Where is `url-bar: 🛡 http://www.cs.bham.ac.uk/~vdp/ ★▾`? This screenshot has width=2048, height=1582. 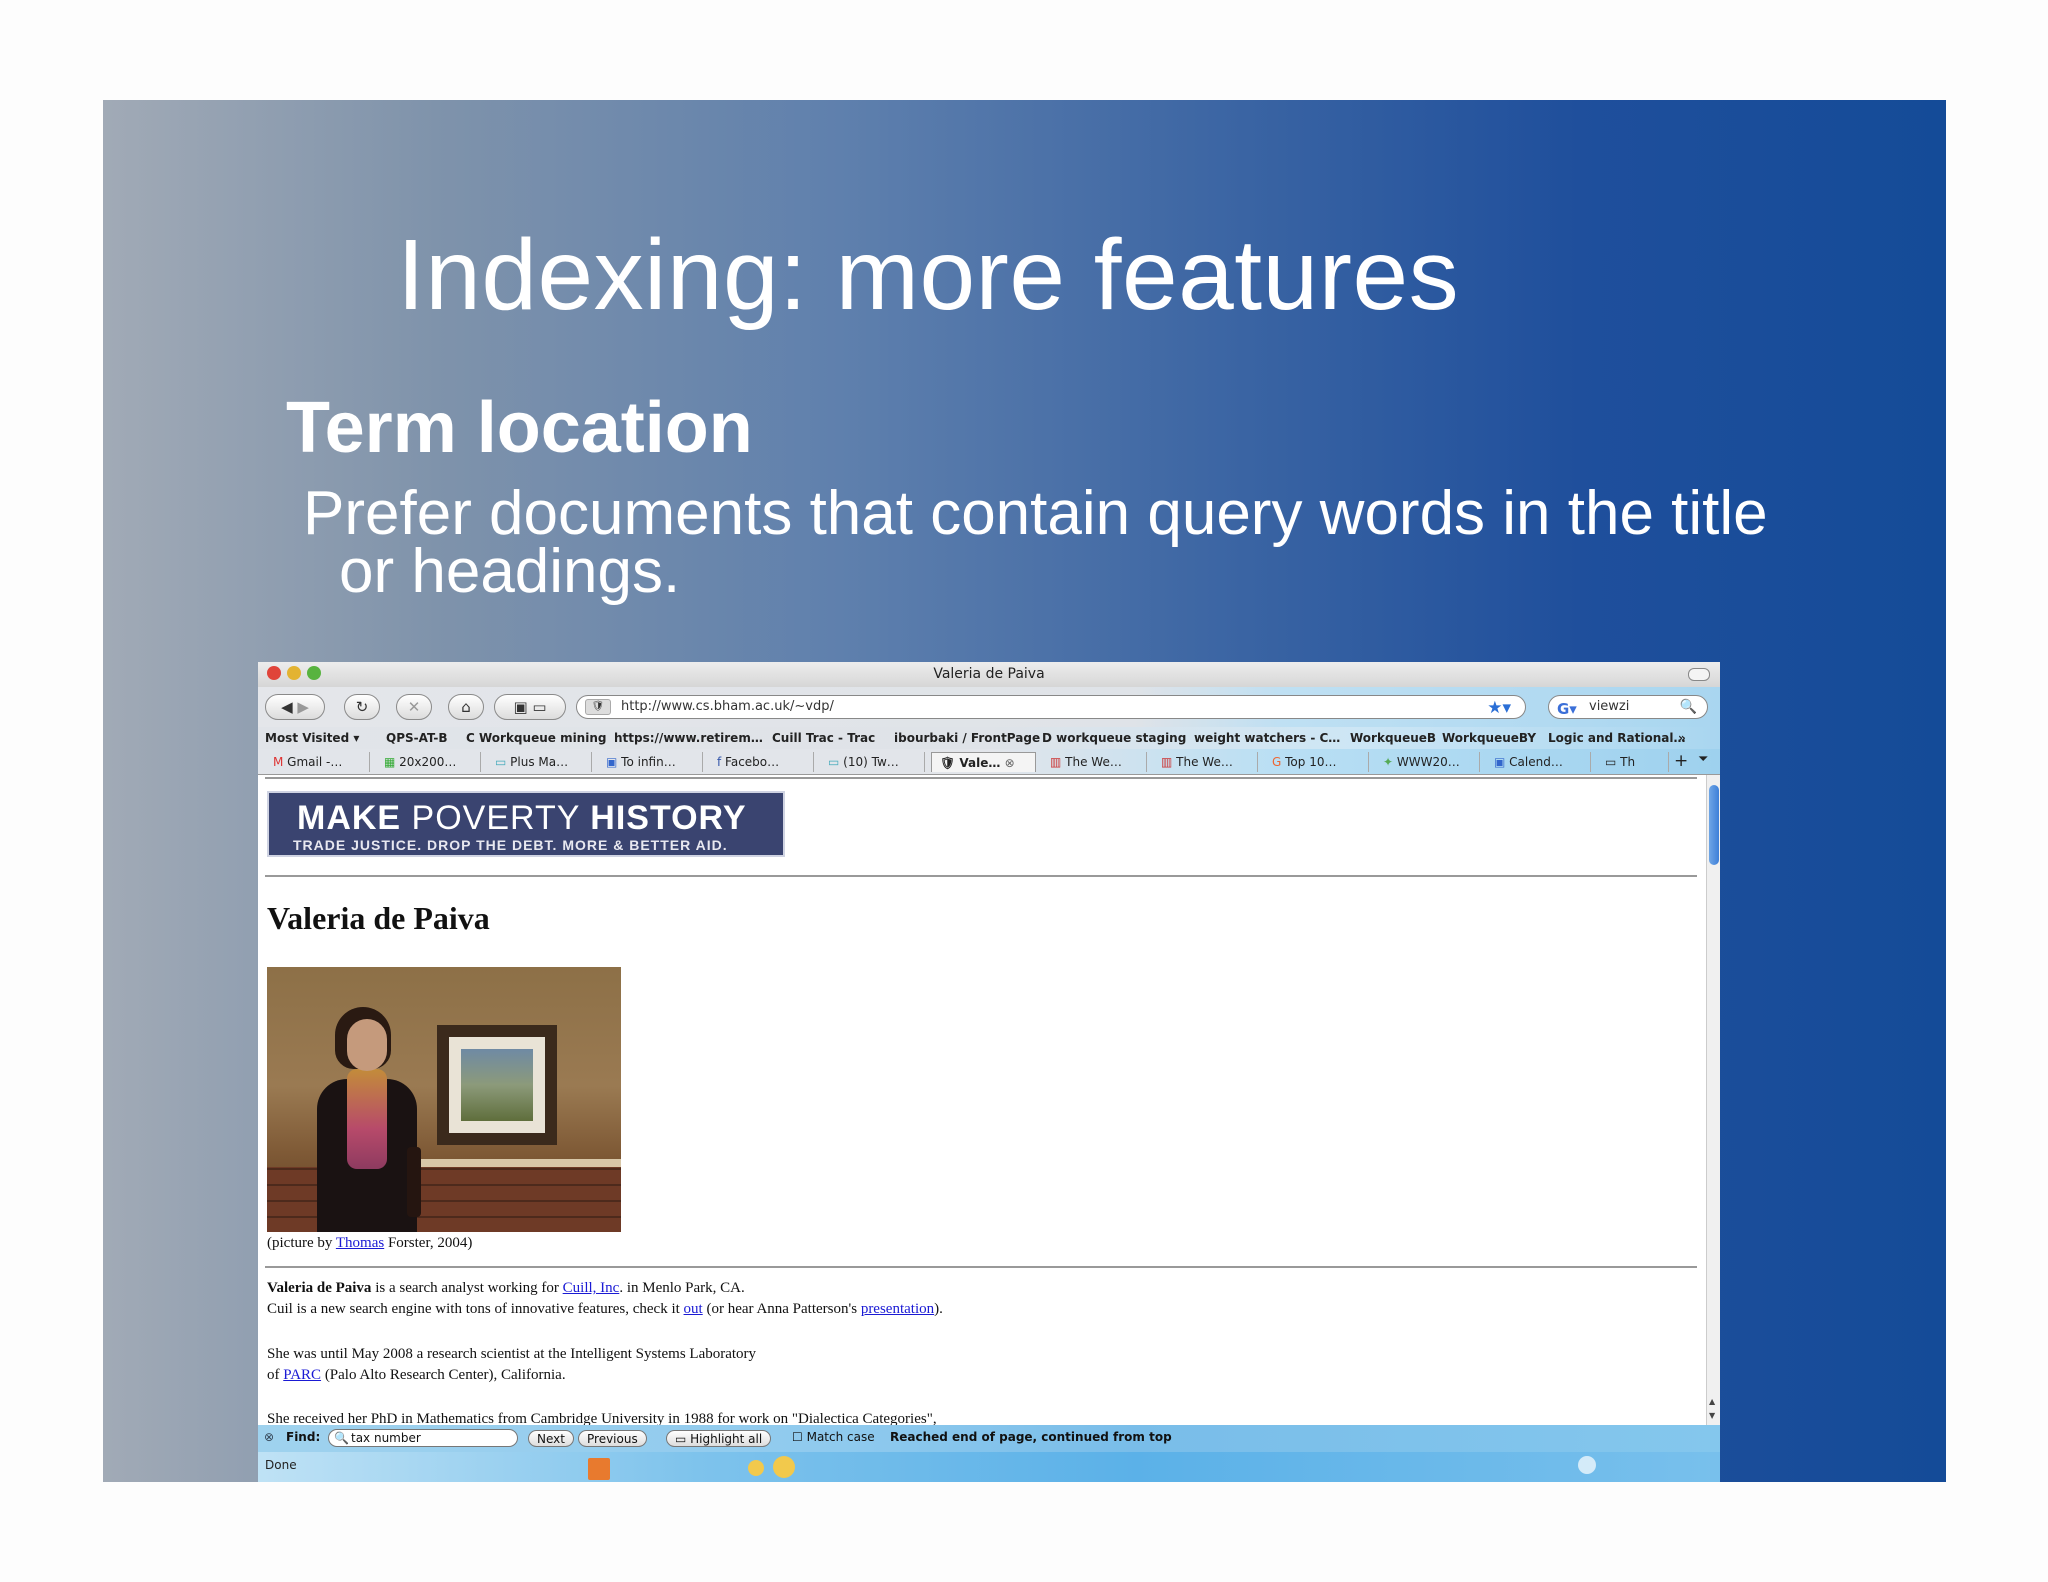 url-bar: 🛡 http://www.cs.bham.ac.uk/~vdp/ ★▾ is located at coordinates (1051, 707).